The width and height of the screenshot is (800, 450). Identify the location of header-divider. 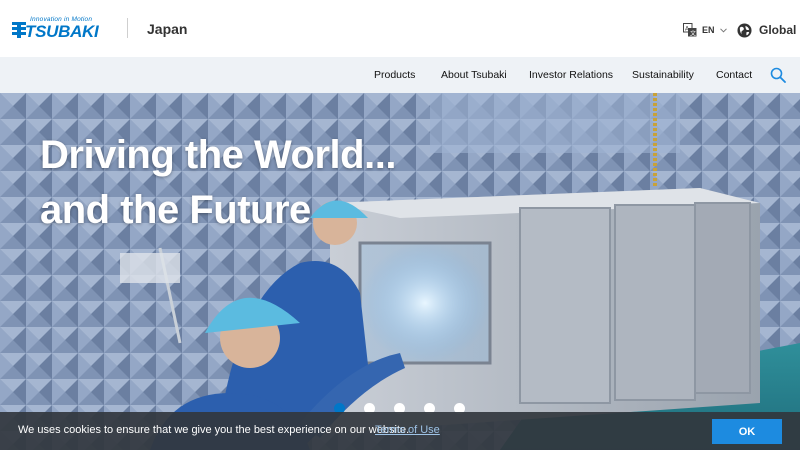
(127, 28).